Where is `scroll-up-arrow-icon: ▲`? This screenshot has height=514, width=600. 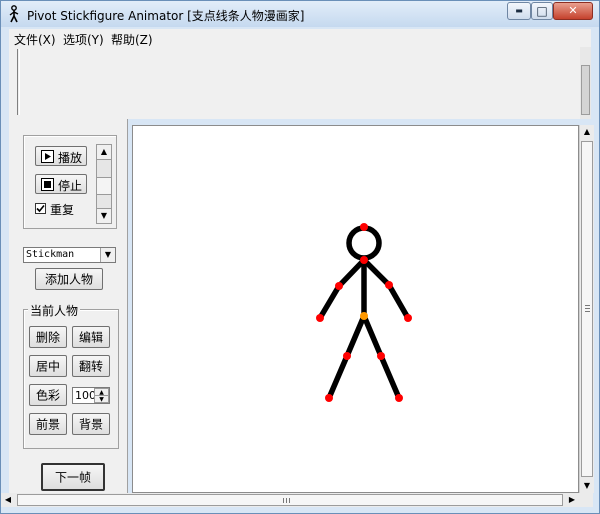
scroll-up-arrow-icon: ▲ is located at coordinates (104, 152).